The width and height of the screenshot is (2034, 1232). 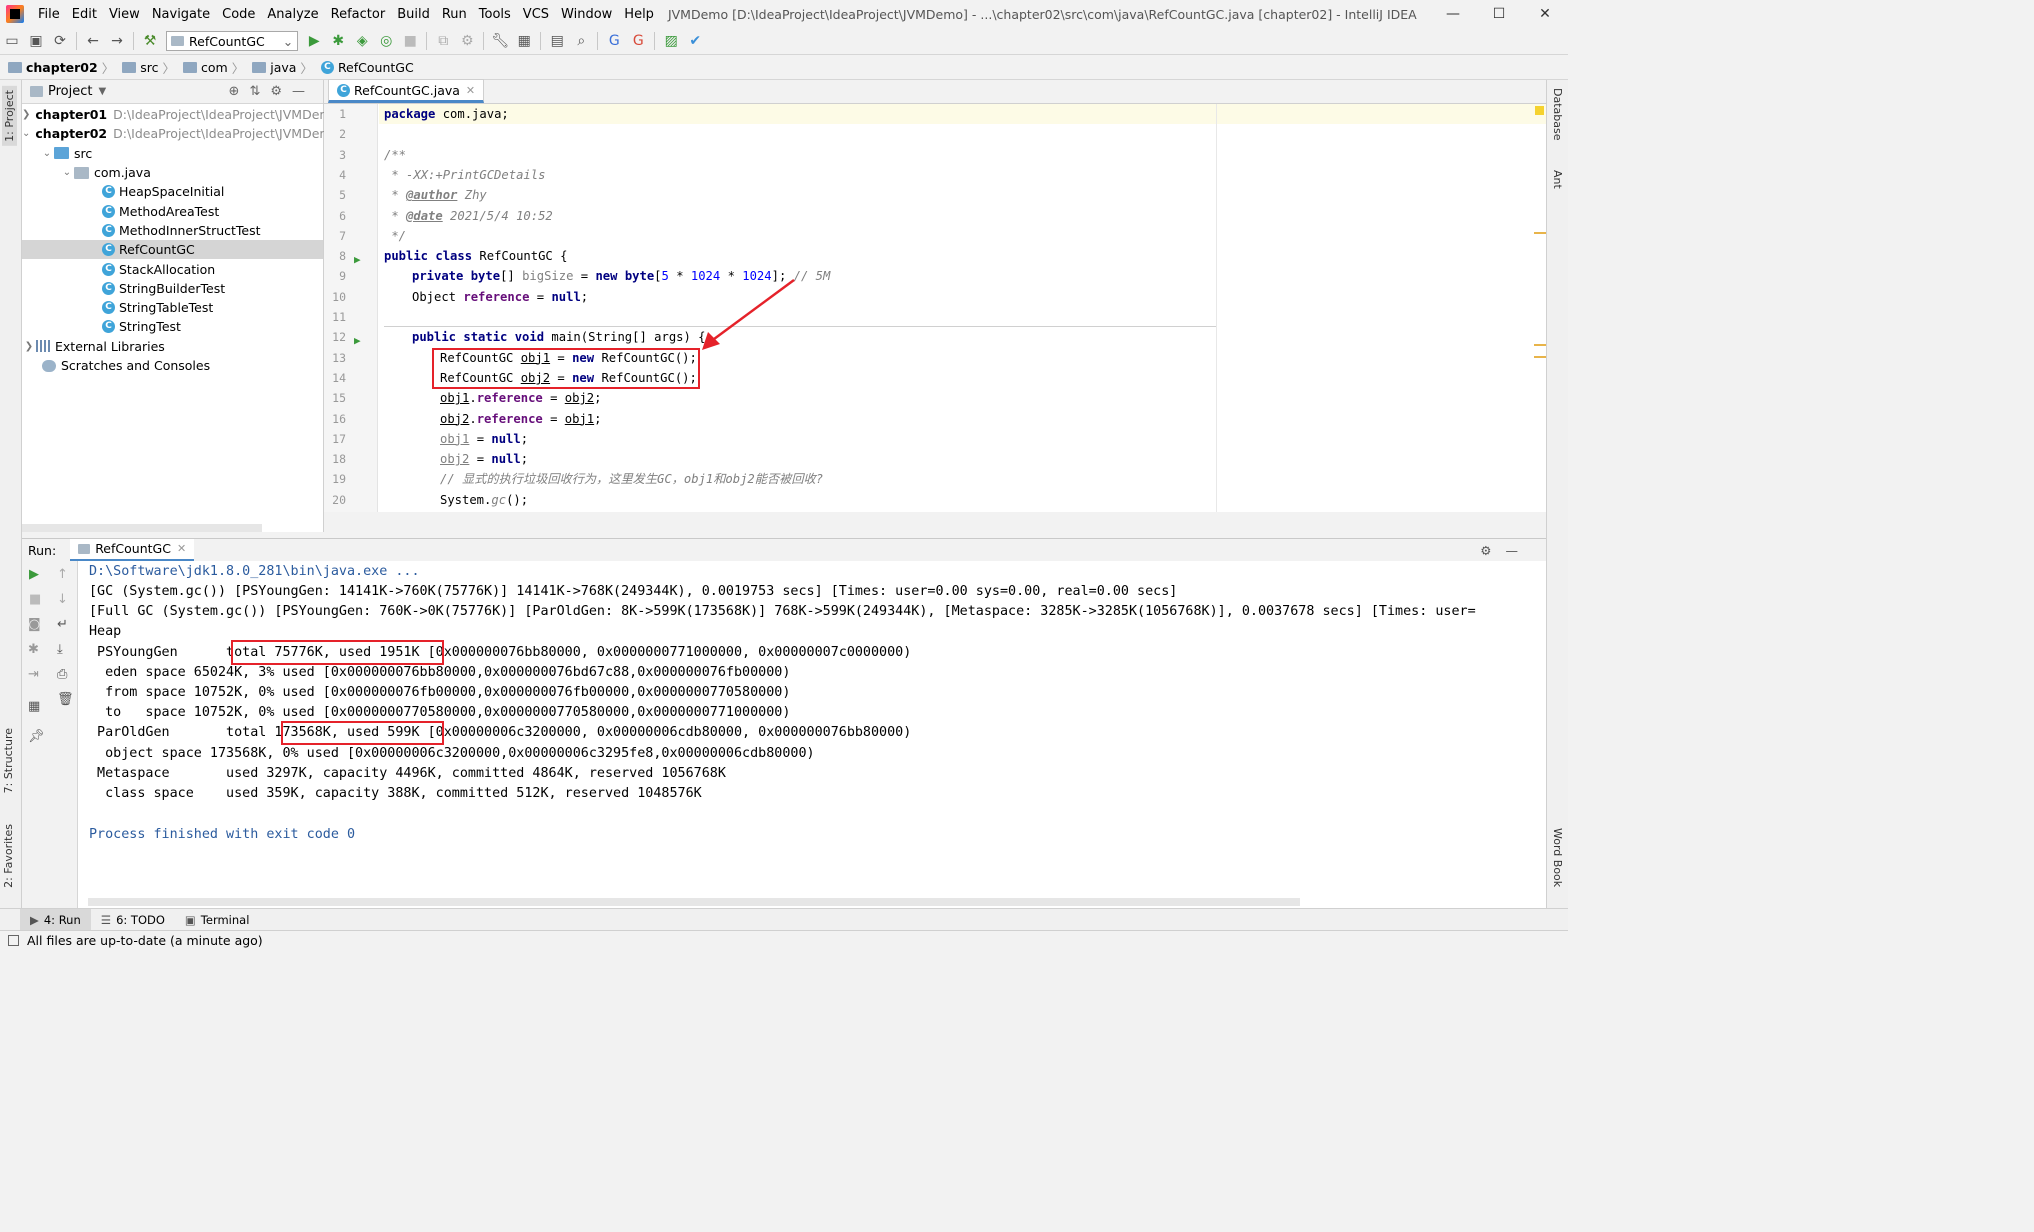 I want to click on debug-icon: ✱, so click(x=338, y=41).